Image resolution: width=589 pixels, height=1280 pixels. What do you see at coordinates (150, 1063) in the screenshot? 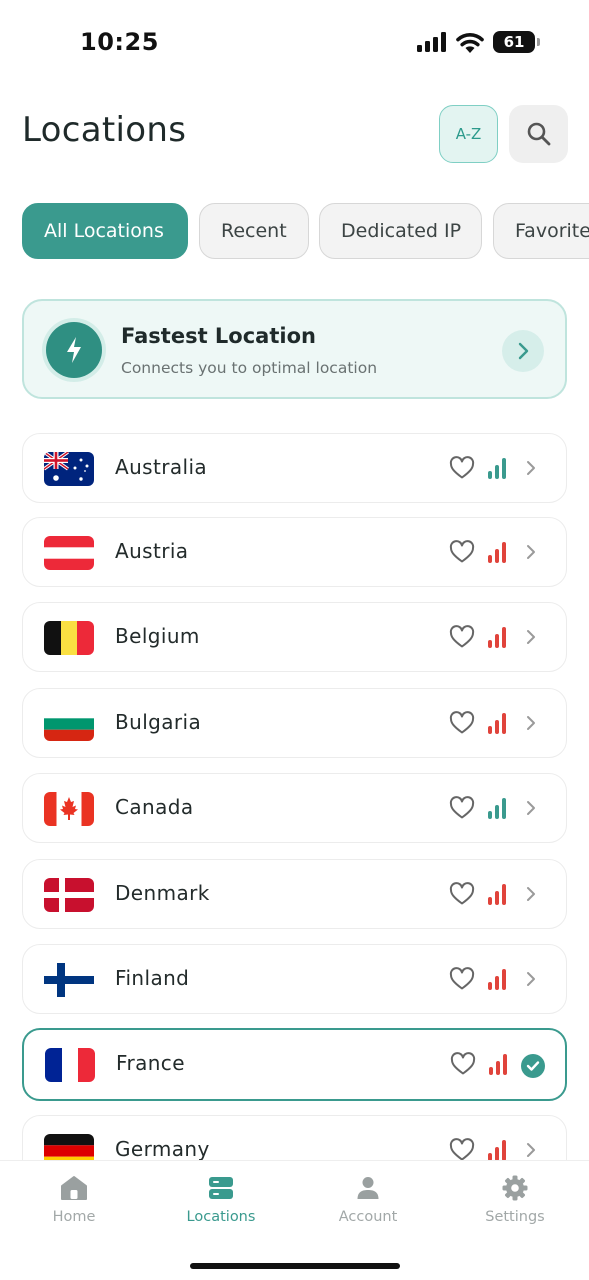
I see `location-name: France` at bounding box center [150, 1063].